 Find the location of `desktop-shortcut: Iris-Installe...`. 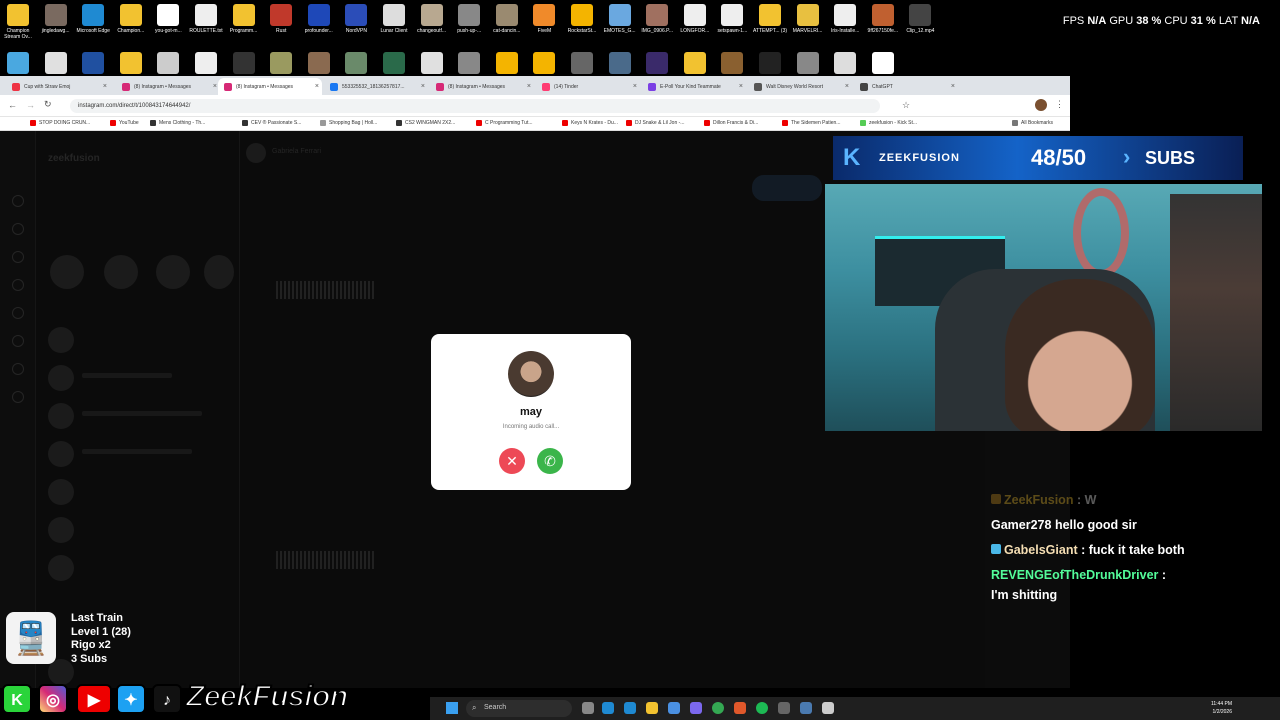

desktop-shortcut: Iris-Installe... is located at coordinates (845, 19).